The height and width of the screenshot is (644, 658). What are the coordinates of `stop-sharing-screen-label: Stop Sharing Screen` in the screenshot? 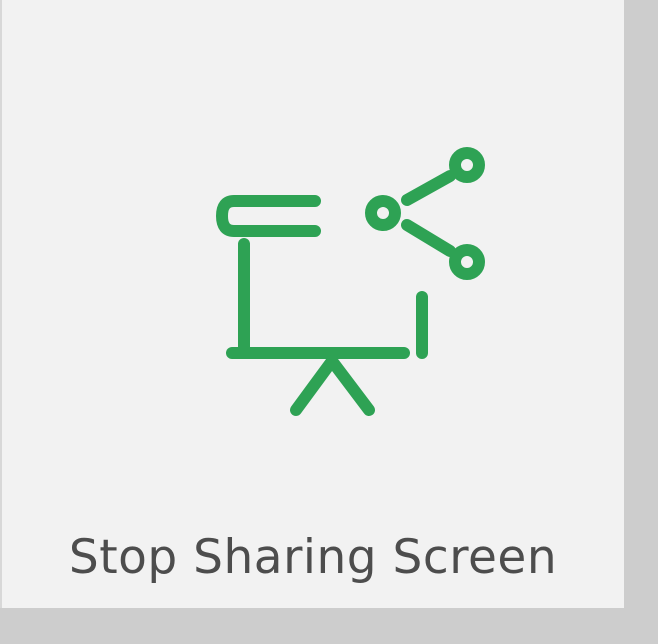 It's located at (313, 557).